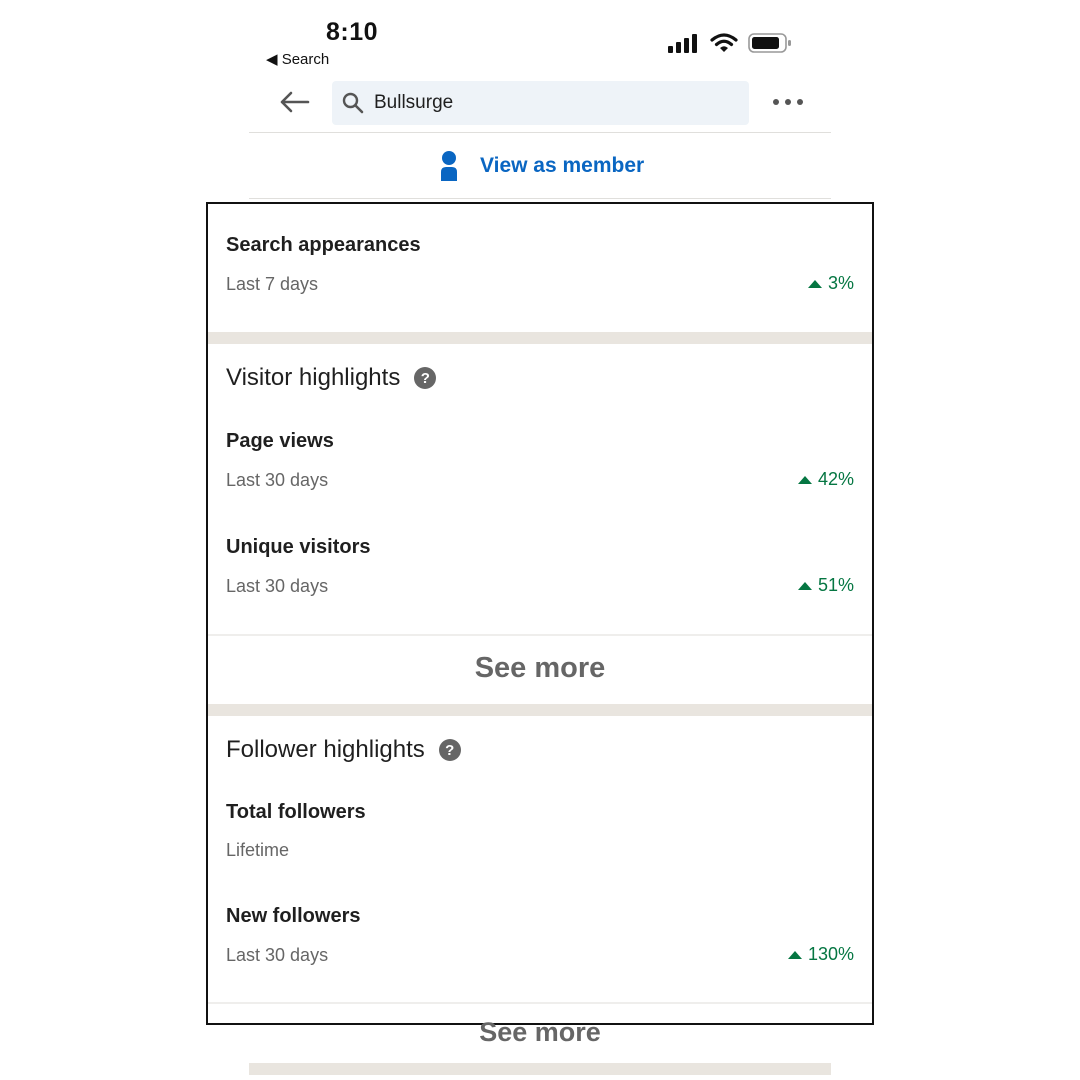 Image resolution: width=1080 pixels, height=1080 pixels. What do you see at coordinates (325, 749) in the screenshot?
I see `section-title: Follower highlights` at bounding box center [325, 749].